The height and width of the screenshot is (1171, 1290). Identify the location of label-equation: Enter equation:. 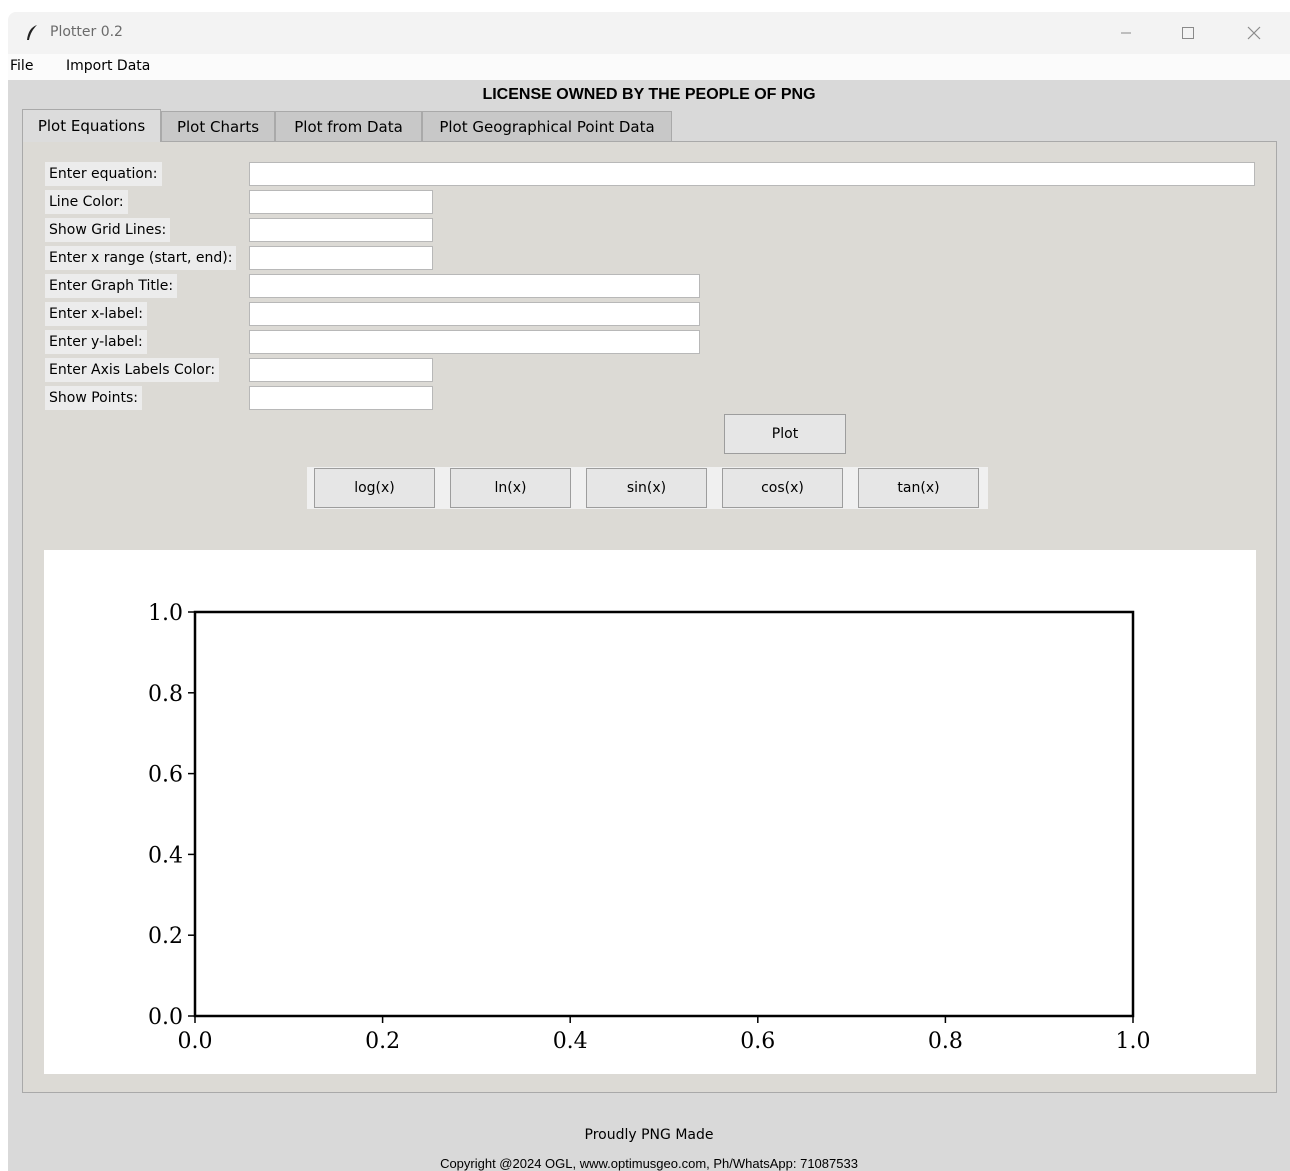
(103, 174).